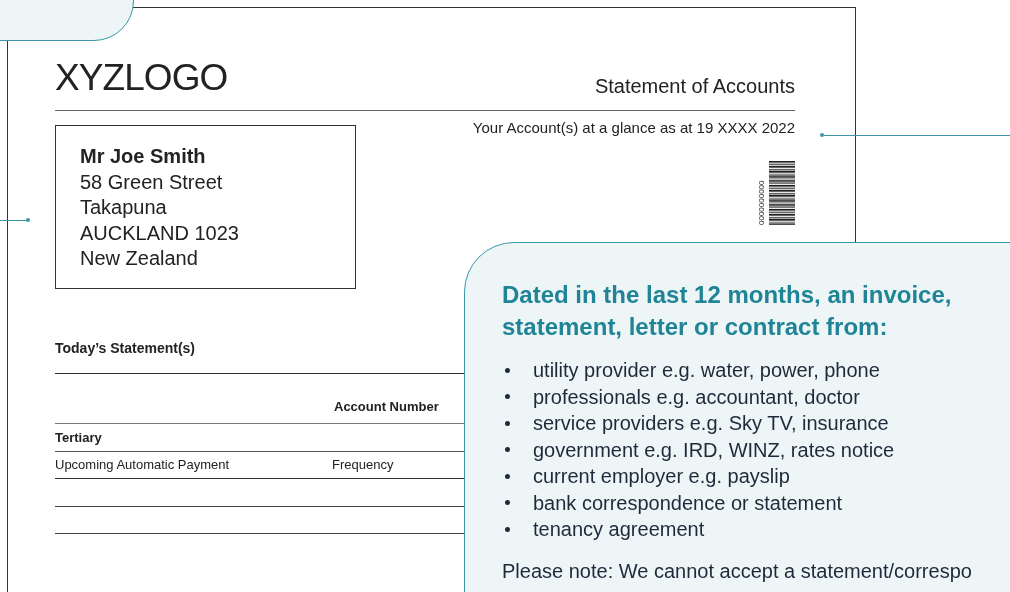 The width and height of the screenshot is (1010, 592). Describe the element at coordinates (160, 233) in the screenshot. I see `address-line: AUCKLAND 1023` at that location.